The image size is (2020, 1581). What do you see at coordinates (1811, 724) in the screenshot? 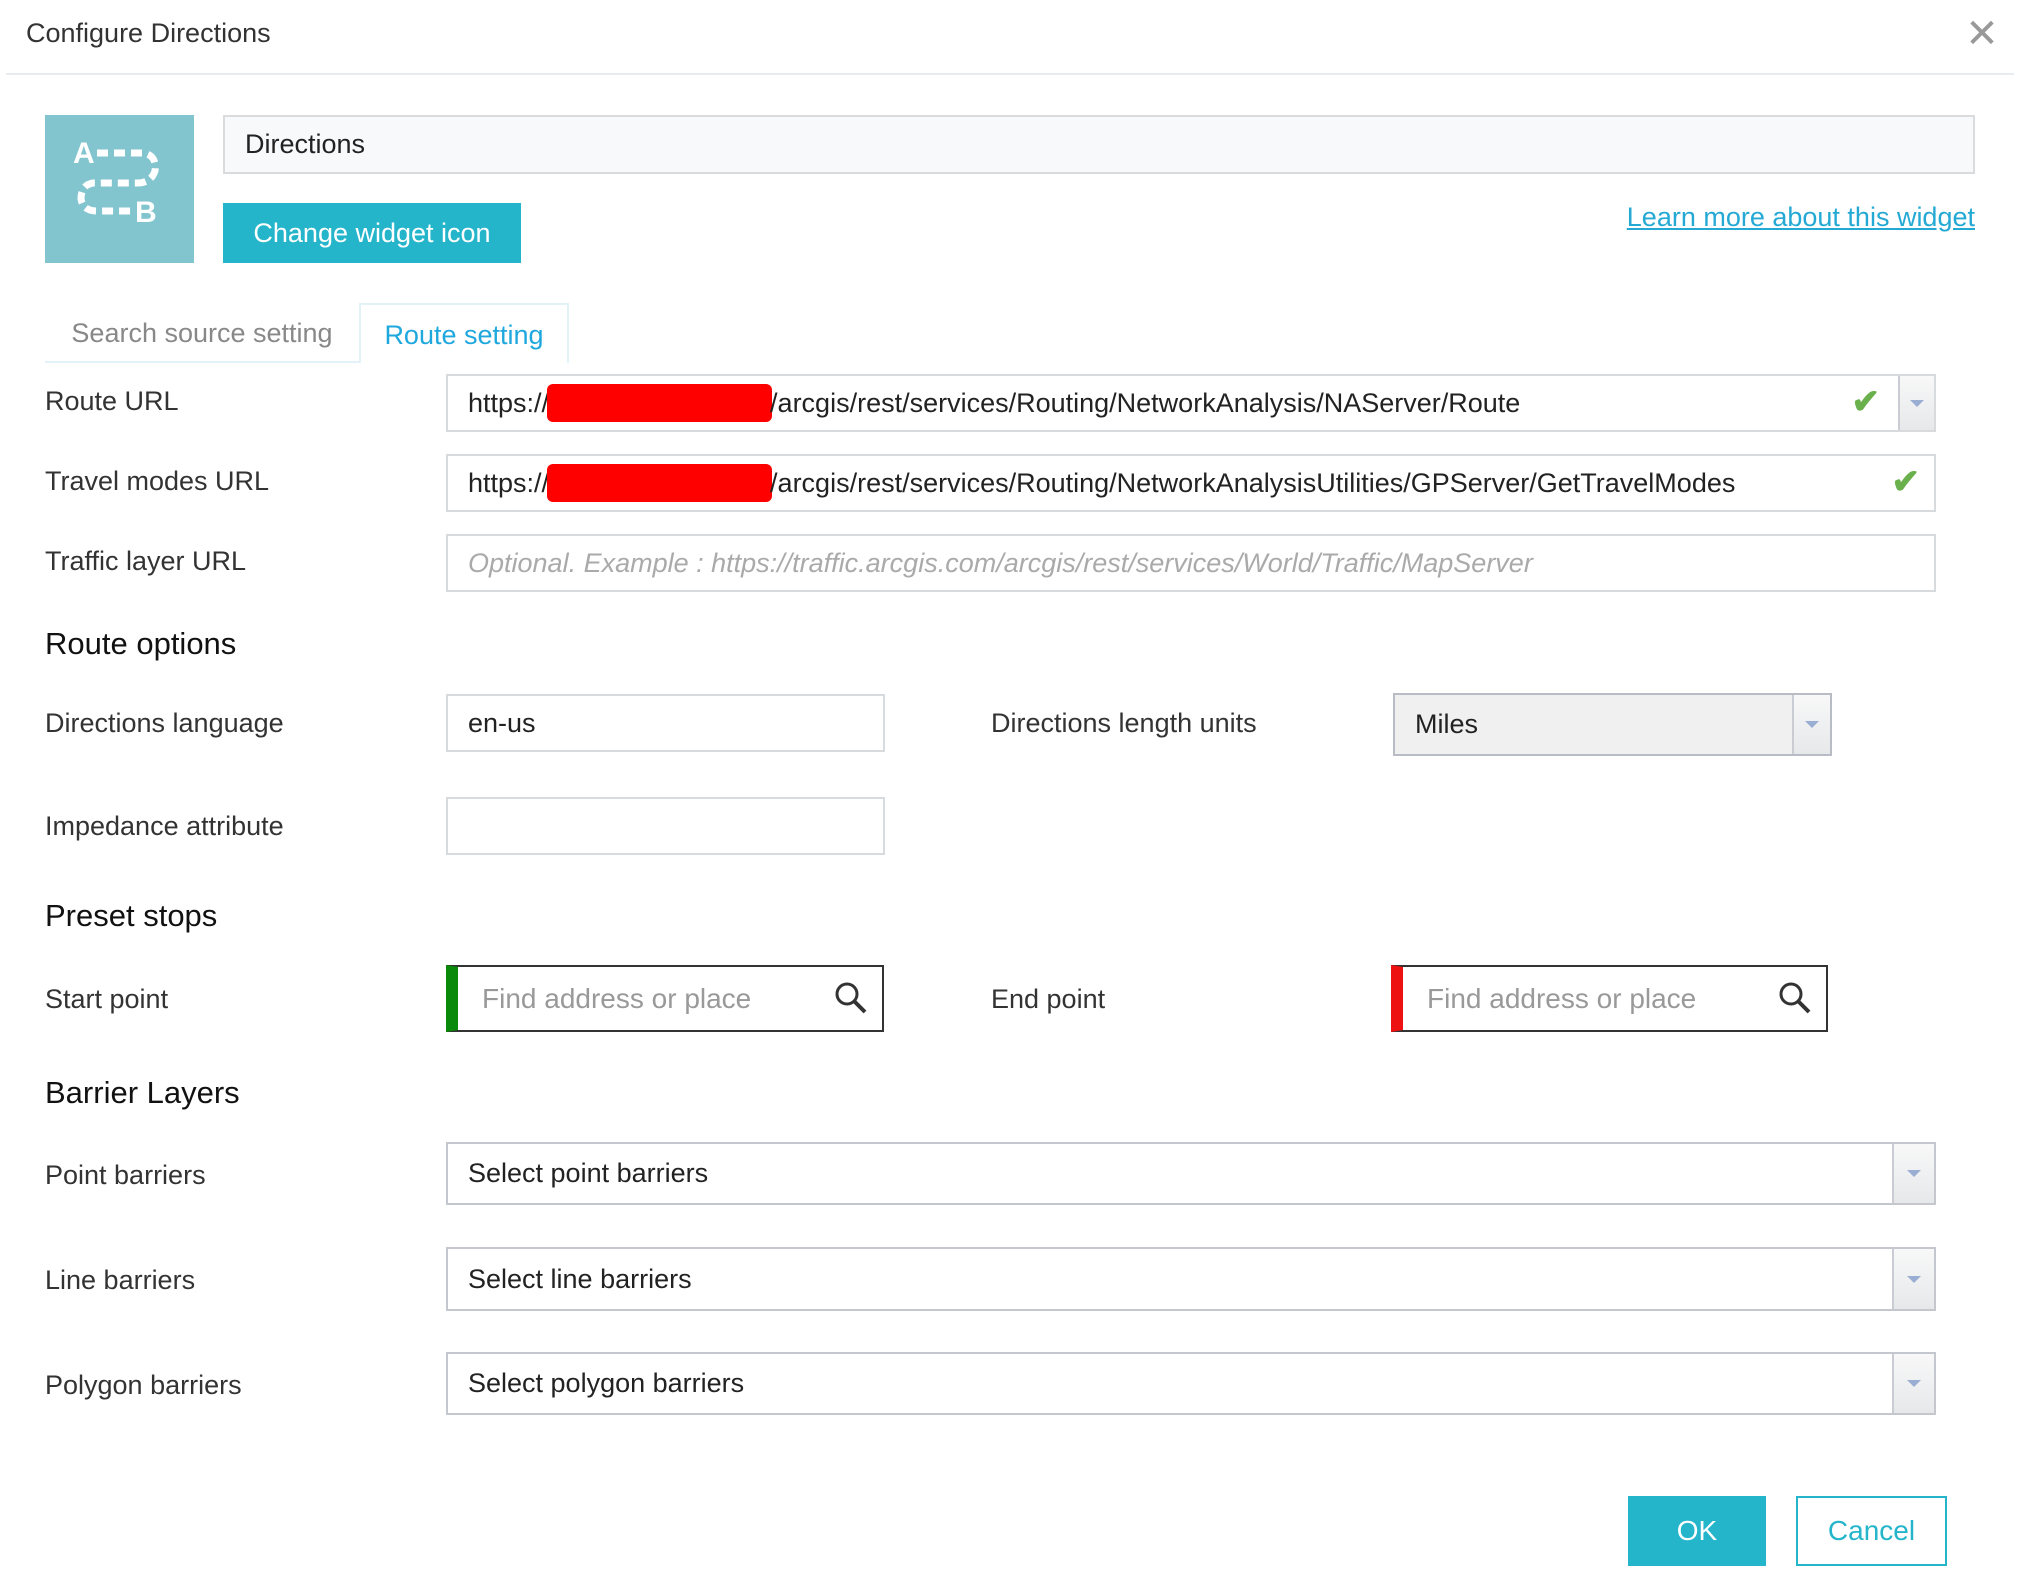
I see `units-dropdown-arrow` at bounding box center [1811, 724].